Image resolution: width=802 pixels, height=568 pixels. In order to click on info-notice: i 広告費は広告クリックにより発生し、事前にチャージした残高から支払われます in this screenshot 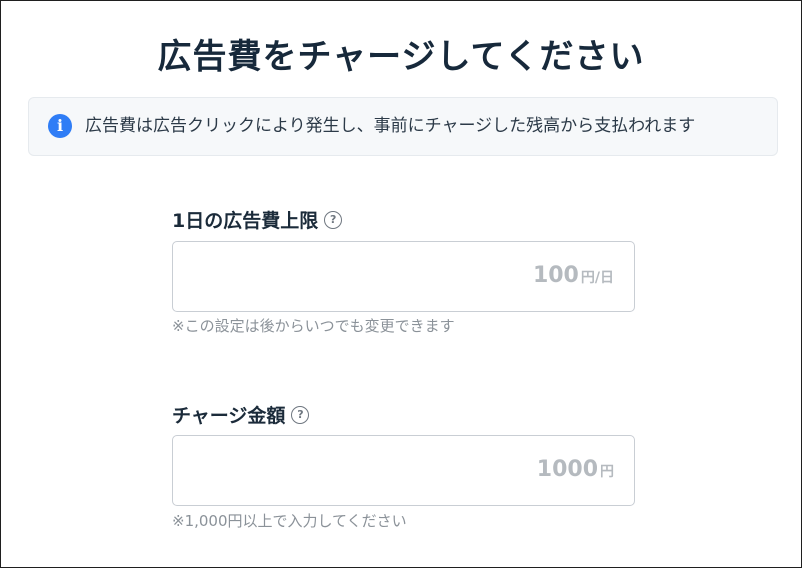, I will do `click(403, 126)`.